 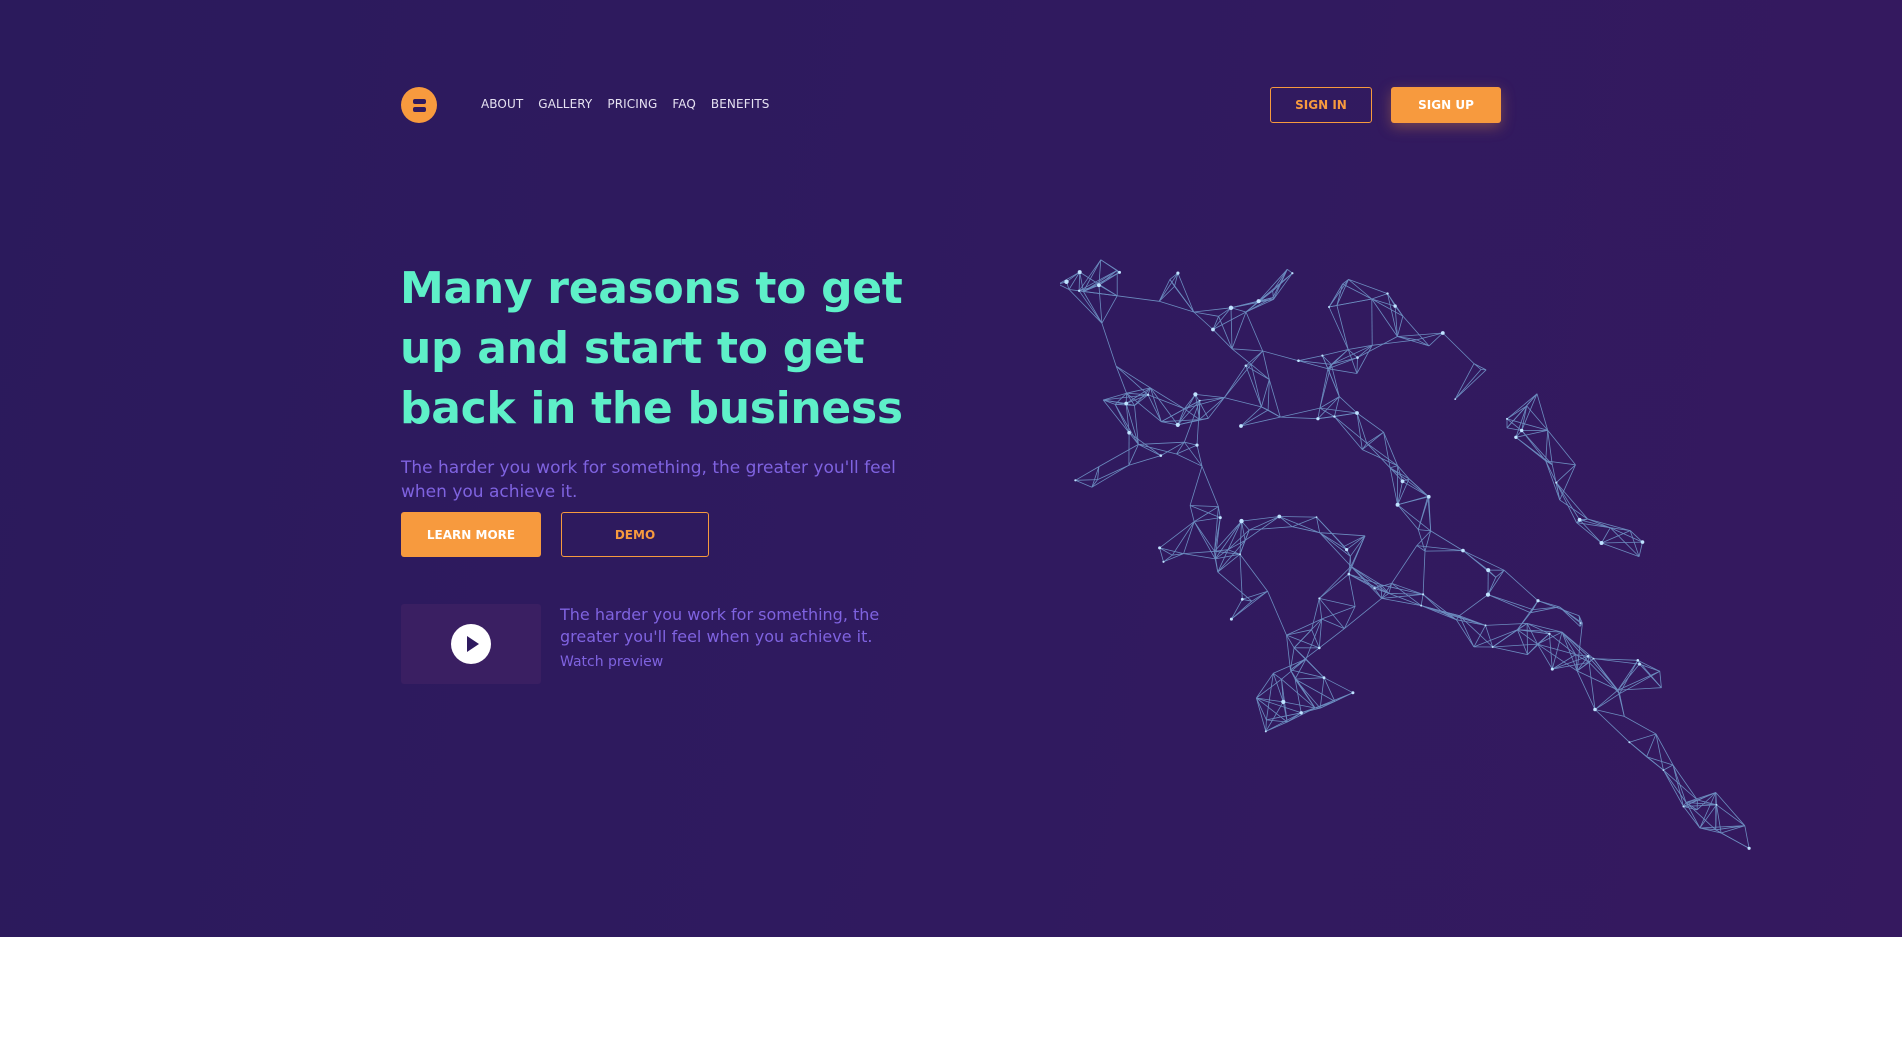 I want to click on logo-icon, so click(x=419, y=105).